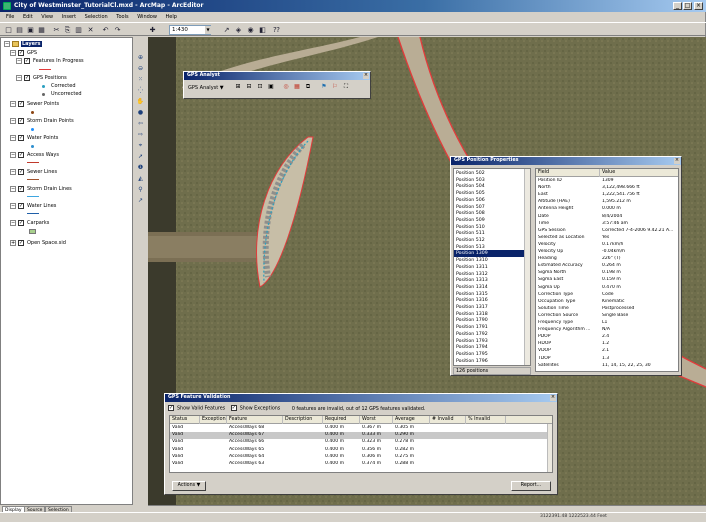  Describe the element at coordinates (297, 87) in the screenshot. I see `gps-tool-6-icon: ▦` at that location.